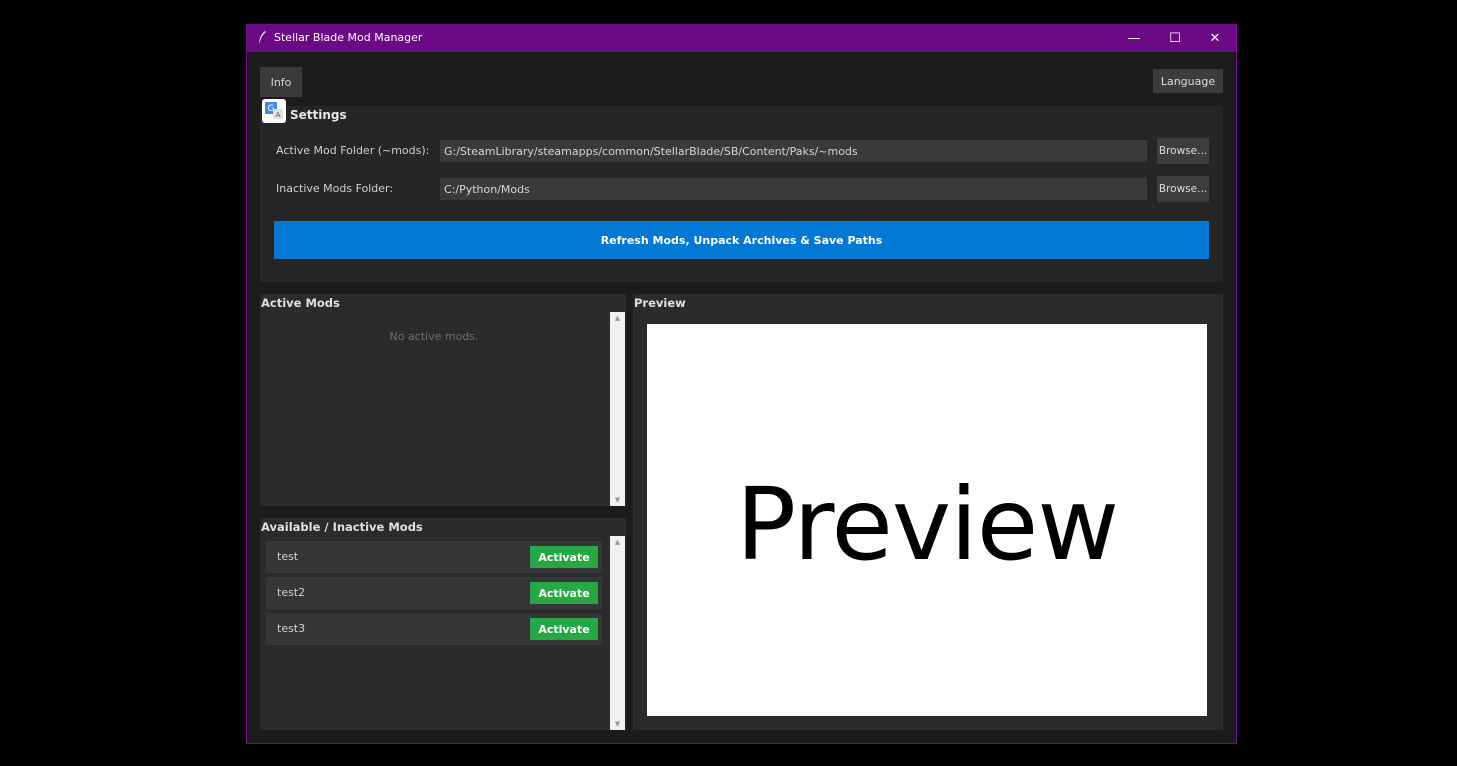 This screenshot has width=1457, height=766. I want to click on maximize-button: ☐, so click(1175, 38).